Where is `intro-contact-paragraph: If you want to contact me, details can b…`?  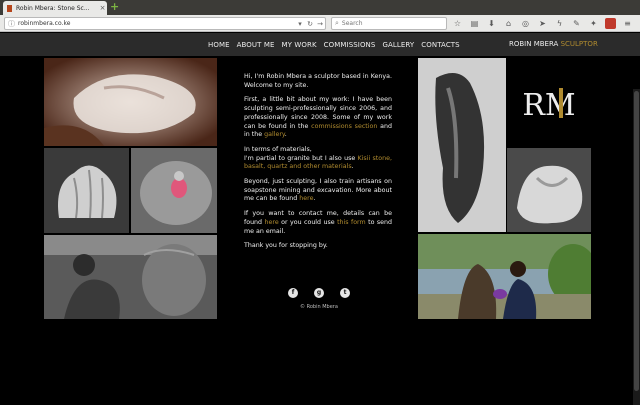 intro-contact-paragraph: If you want to contact me, details can b… is located at coordinates (318, 223).